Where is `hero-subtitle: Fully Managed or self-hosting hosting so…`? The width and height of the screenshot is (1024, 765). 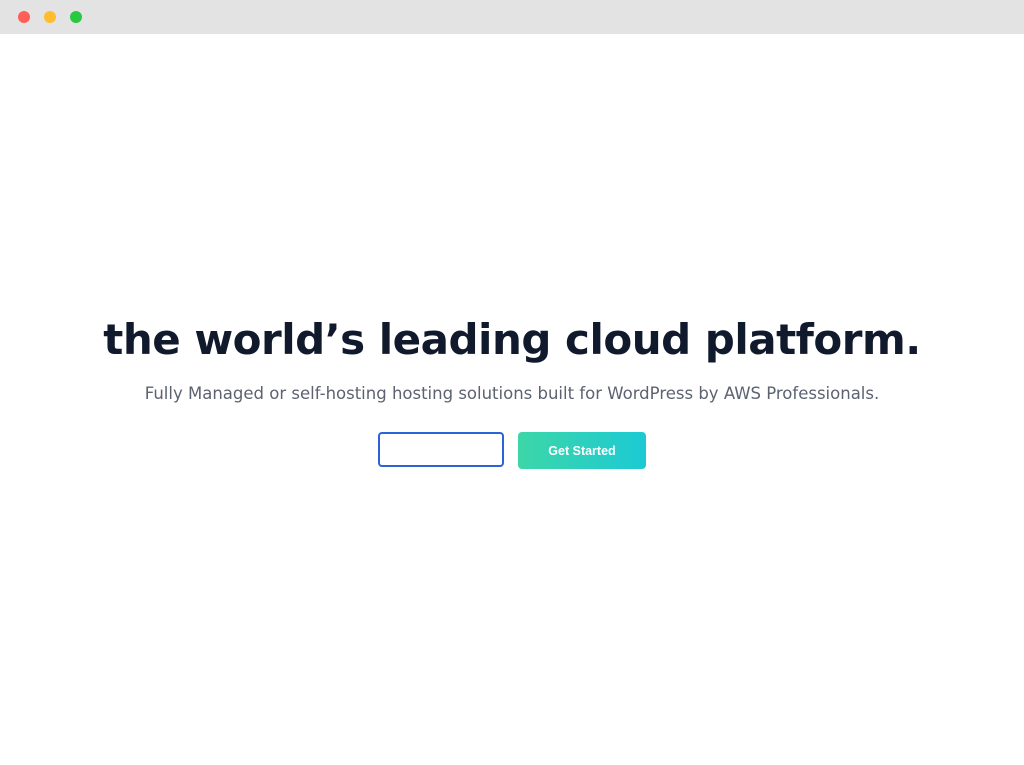
hero-subtitle: Fully Managed or self-hosting hosting so… is located at coordinates (512, 393).